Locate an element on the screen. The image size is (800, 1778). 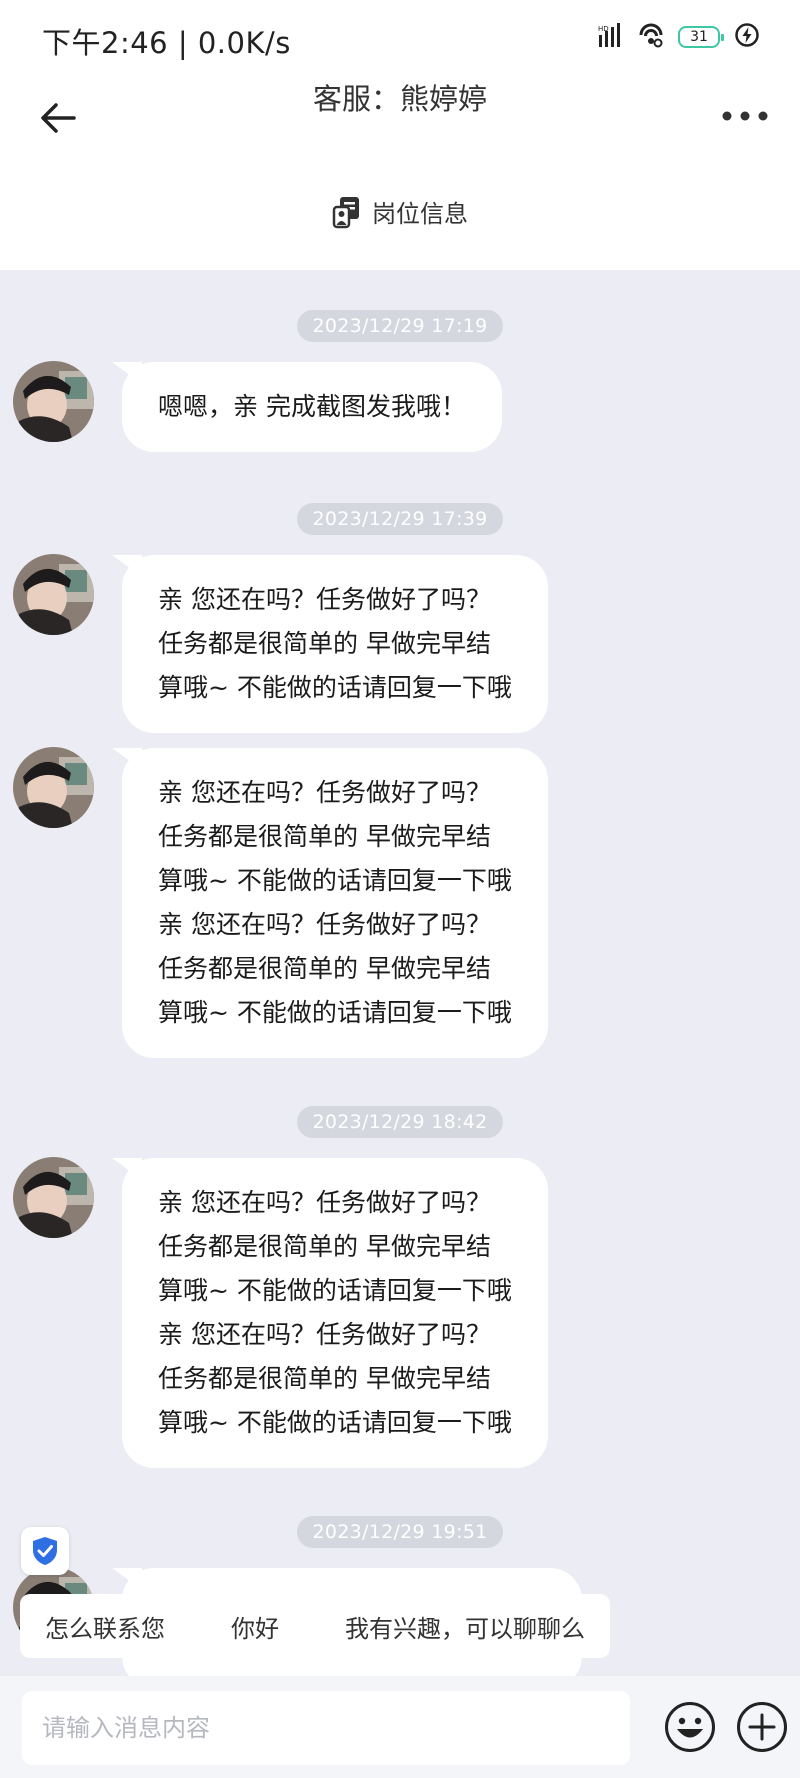
smiley-icon is located at coordinates (690, 1727).